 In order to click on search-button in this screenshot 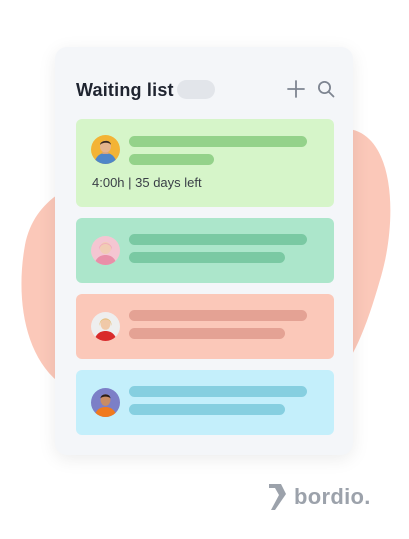, I will do `click(326, 89)`.